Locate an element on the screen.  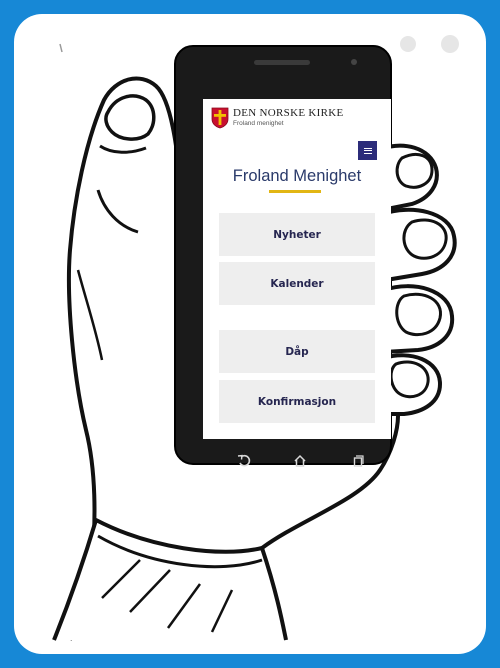
hamburger-menu-button is located at coordinates (367, 150).